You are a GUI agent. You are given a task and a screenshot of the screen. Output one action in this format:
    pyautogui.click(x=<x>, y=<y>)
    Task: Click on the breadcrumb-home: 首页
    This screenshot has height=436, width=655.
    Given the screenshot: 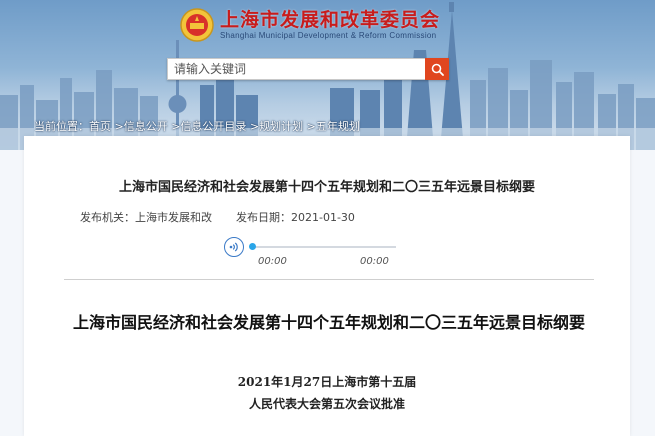 What is the action you would take?
    pyautogui.click(x=100, y=126)
    